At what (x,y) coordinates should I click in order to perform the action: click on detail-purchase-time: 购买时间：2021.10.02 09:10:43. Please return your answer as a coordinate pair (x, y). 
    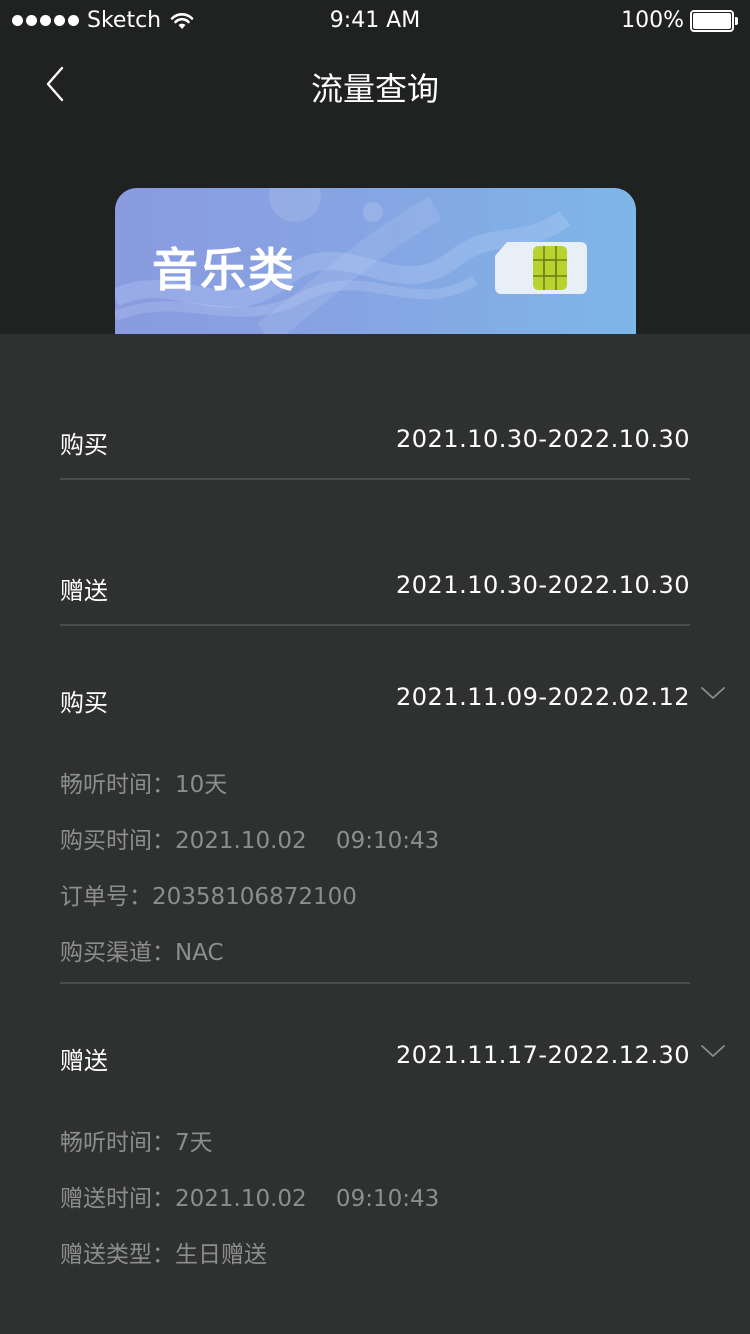
    Looking at the image, I should click on (250, 841).